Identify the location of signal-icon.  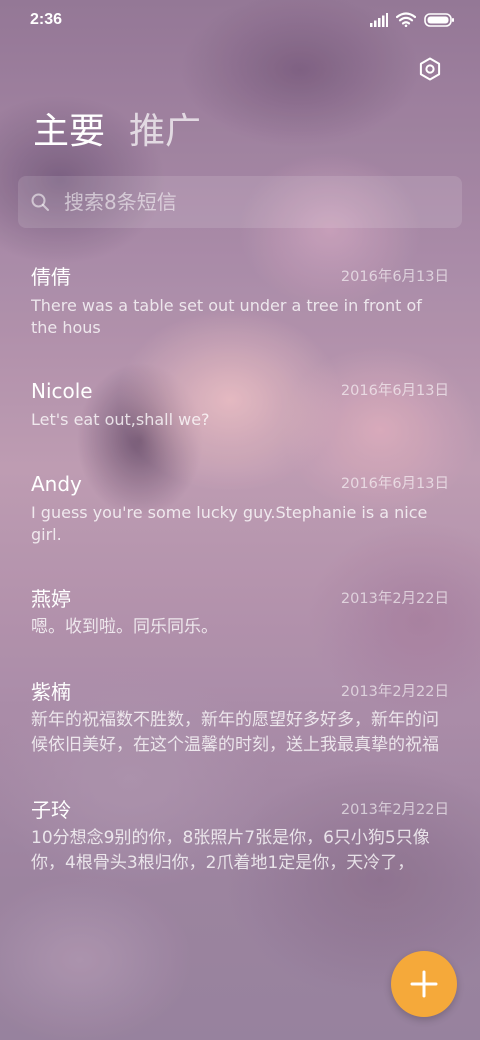
(379, 19).